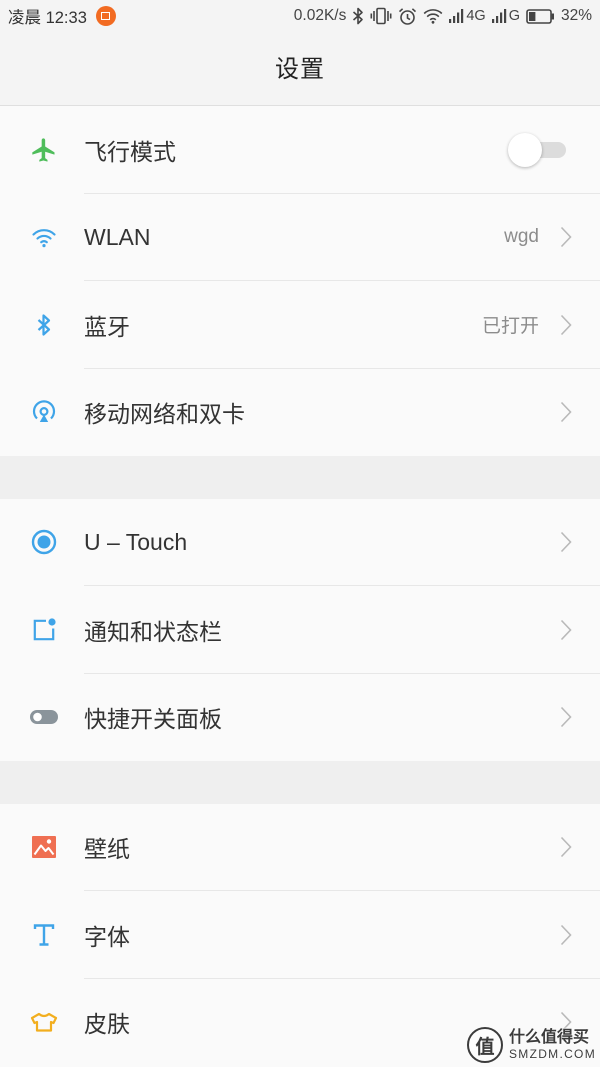 This screenshot has width=600, height=1067. Describe the element at coordinates (107, 1024) in the screenshot. I see `skin-label: 皮肤` at that location.